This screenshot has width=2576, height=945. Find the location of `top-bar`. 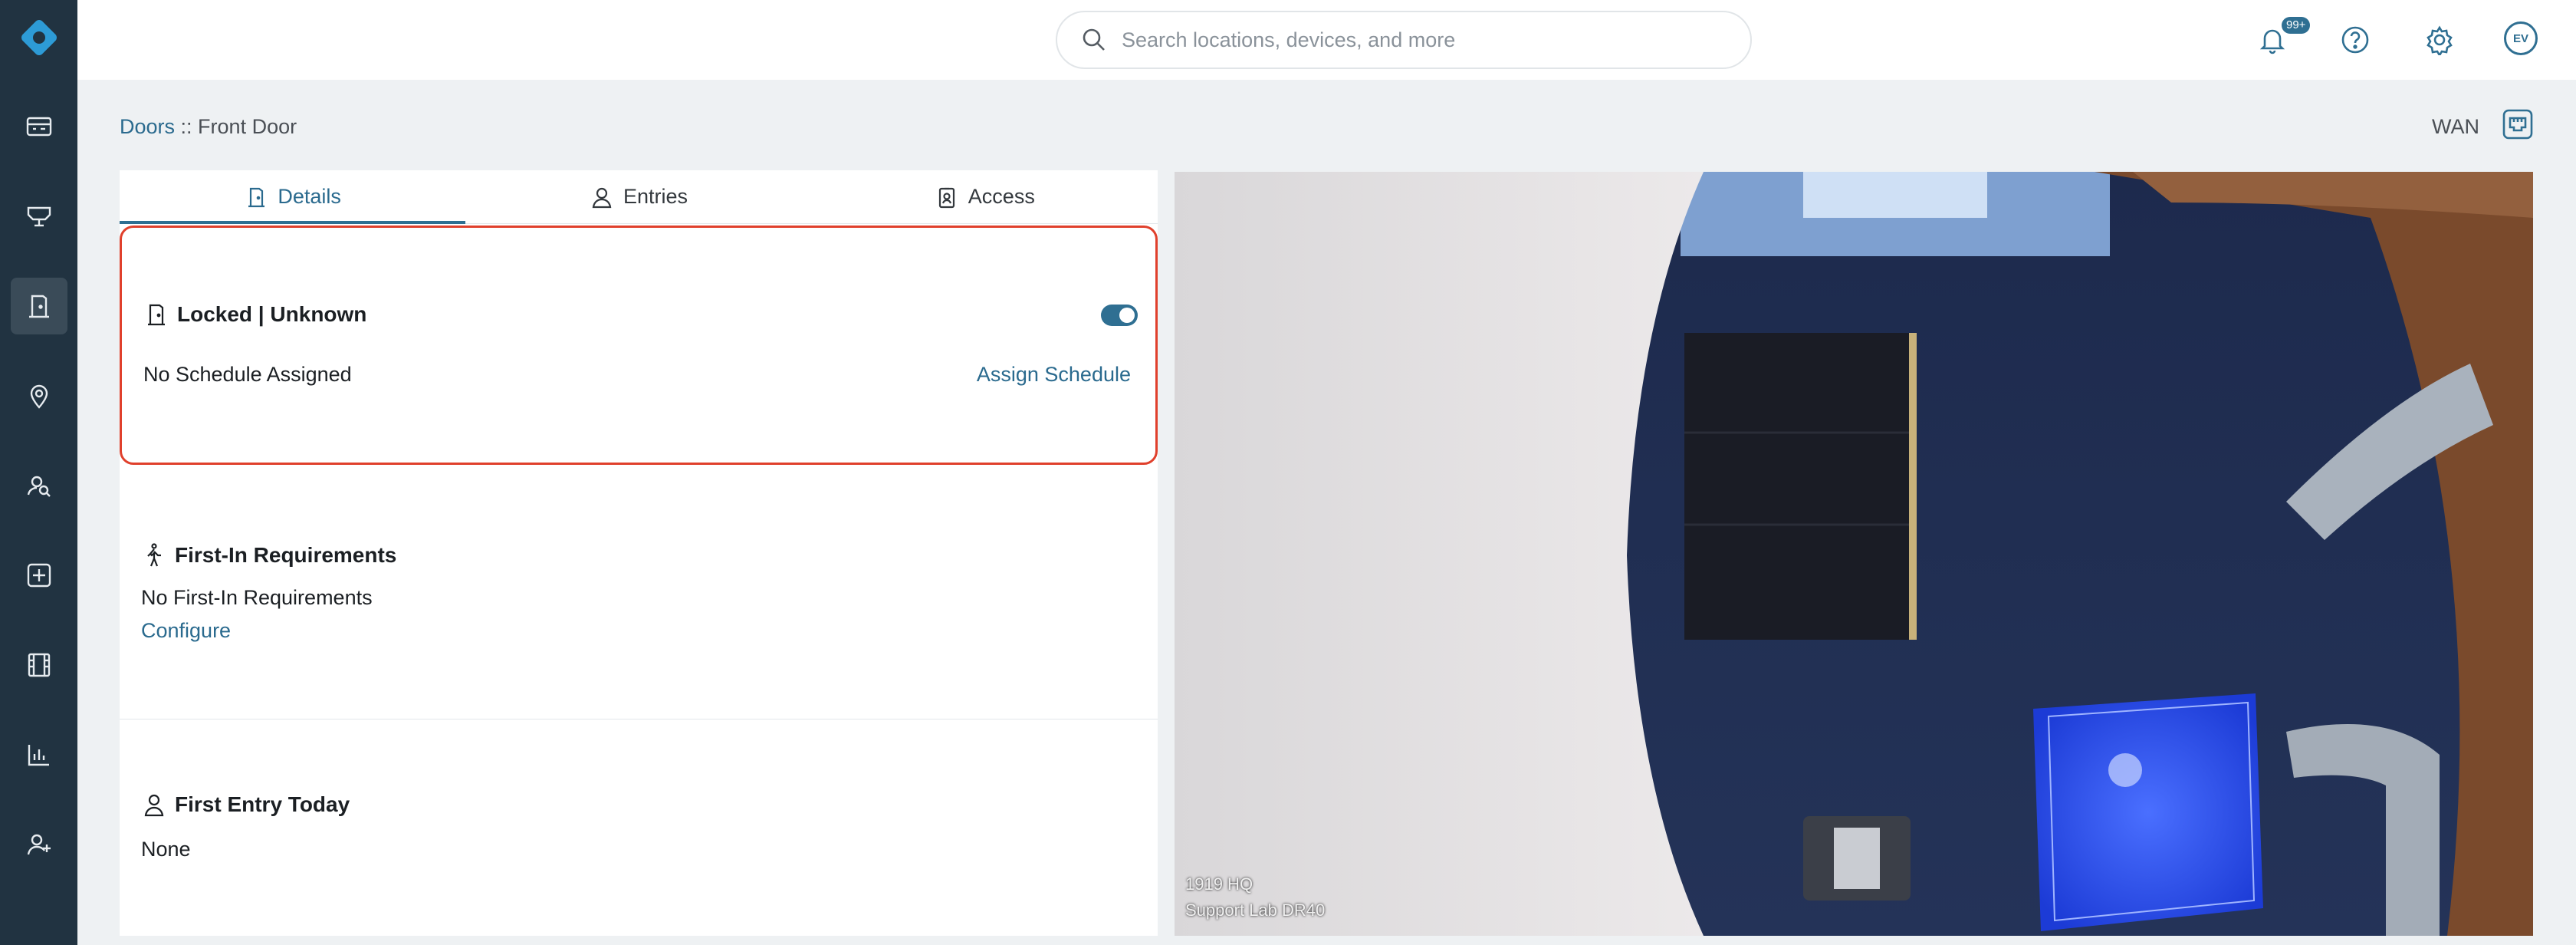

top-bar is located at coordinates (1326, 40).